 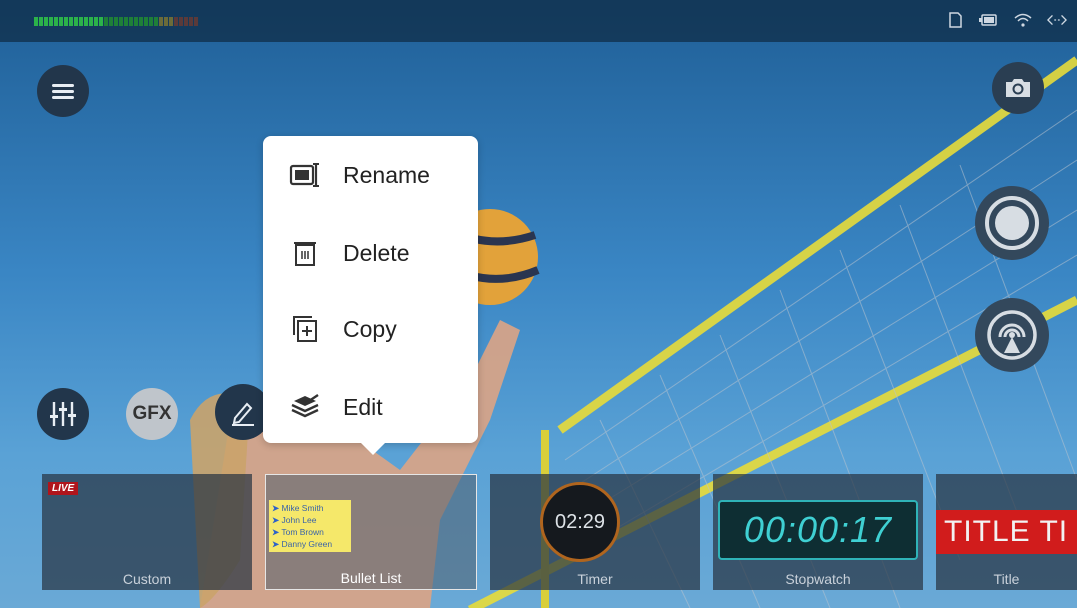 What do you see at coordinates (298, 508) in the screenshot?
I see `bullet-item: ➤ Mike Smith` at bounding box center [298, 508].